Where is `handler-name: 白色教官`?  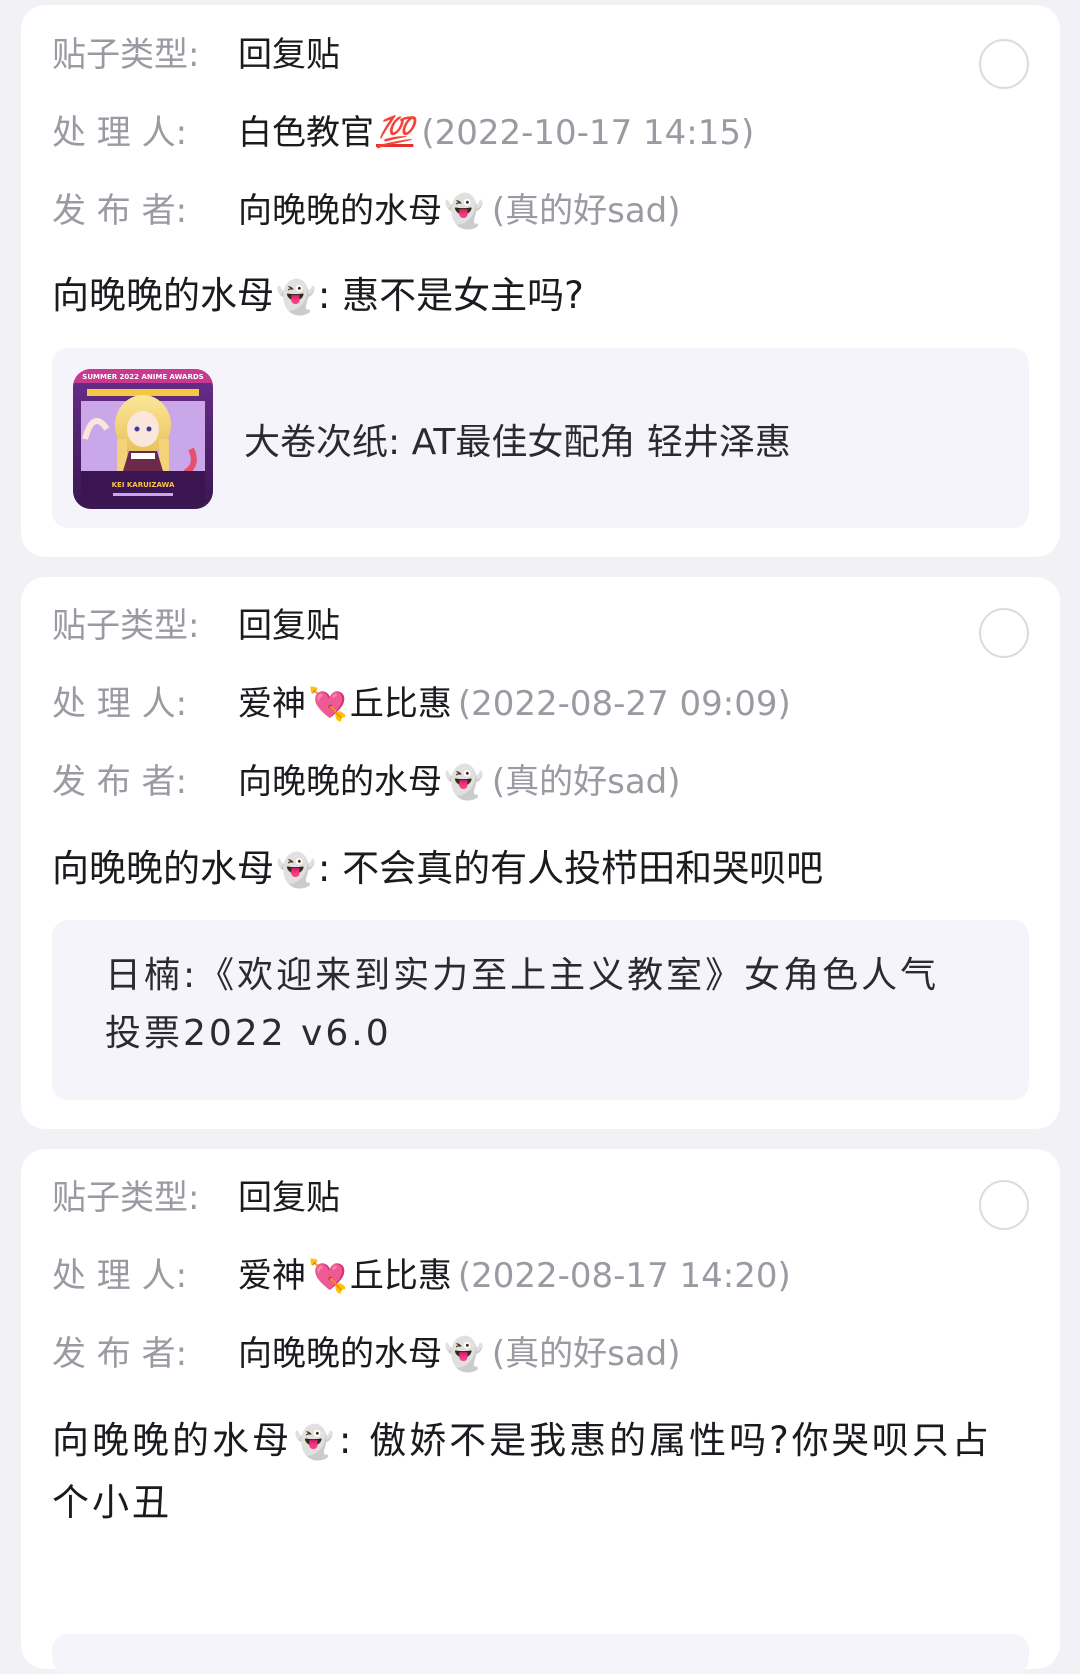
handler-name: 白色教官 is located at coordinates (306, 133).